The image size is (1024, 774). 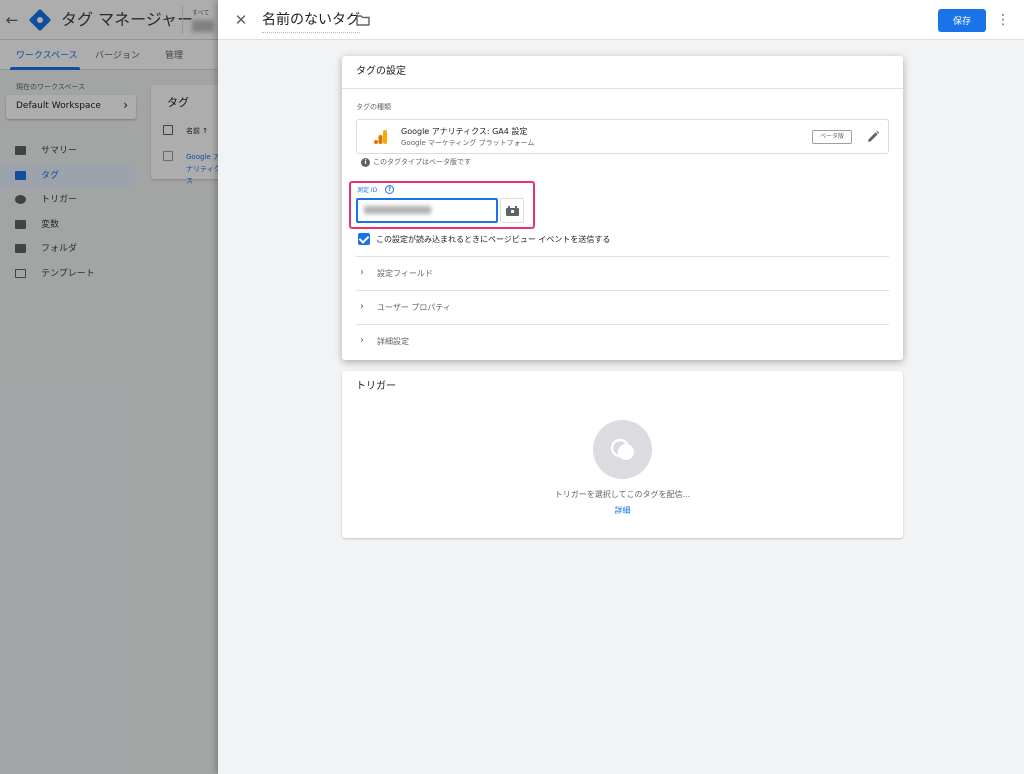 I want to click on user-properties-expander: › ユーザー プロパティ, so click(x=622, y=307).